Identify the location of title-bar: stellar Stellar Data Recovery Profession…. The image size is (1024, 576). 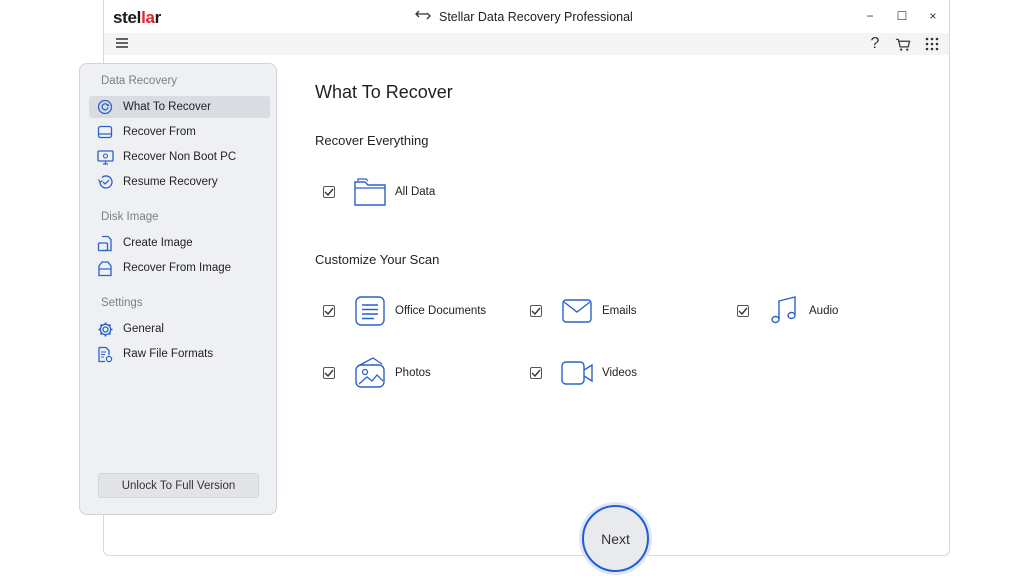
(526, 16).